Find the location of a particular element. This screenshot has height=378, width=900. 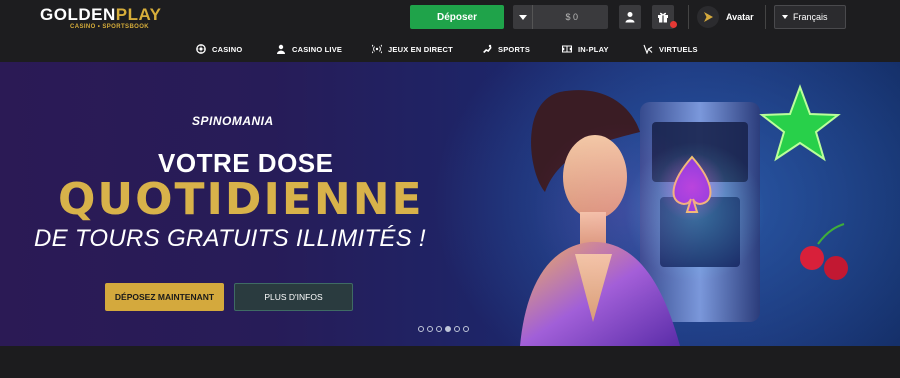

nav-item-casino-live: CASINO LIVE is located at coordinates (309, 49).